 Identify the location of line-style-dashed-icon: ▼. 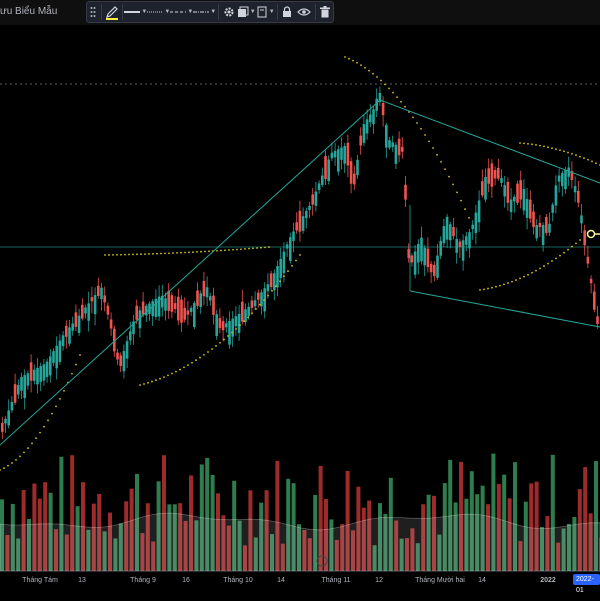
(158, 12).